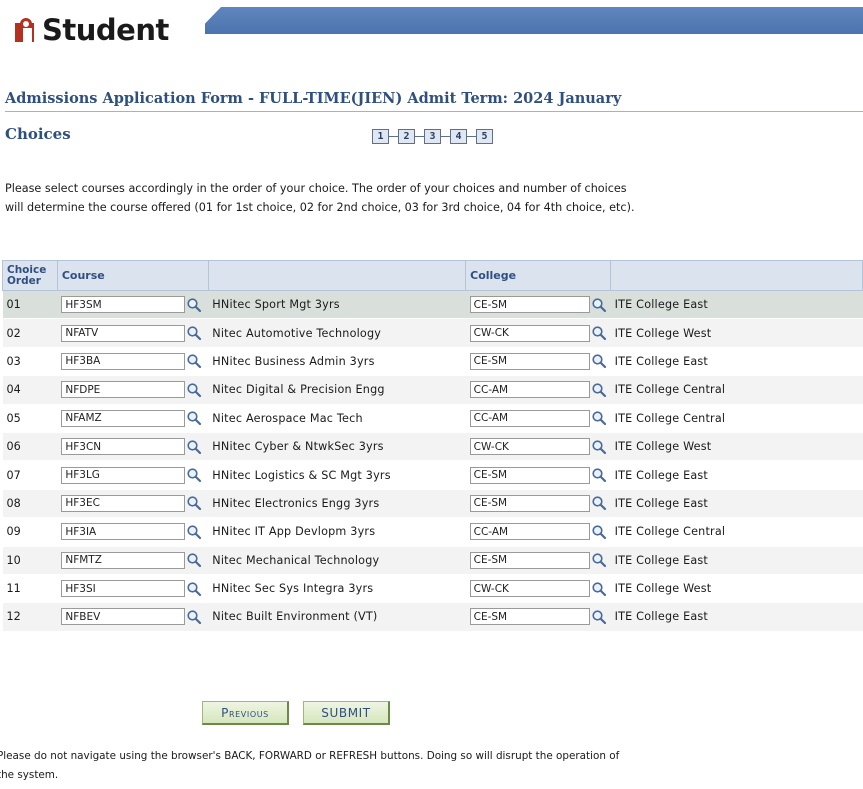 Image resolution: width=863 pixels, height=789 pixels. Describe the element at coordinates (30, 333) in the screenshot. I see `choice-order: 02` at that location.